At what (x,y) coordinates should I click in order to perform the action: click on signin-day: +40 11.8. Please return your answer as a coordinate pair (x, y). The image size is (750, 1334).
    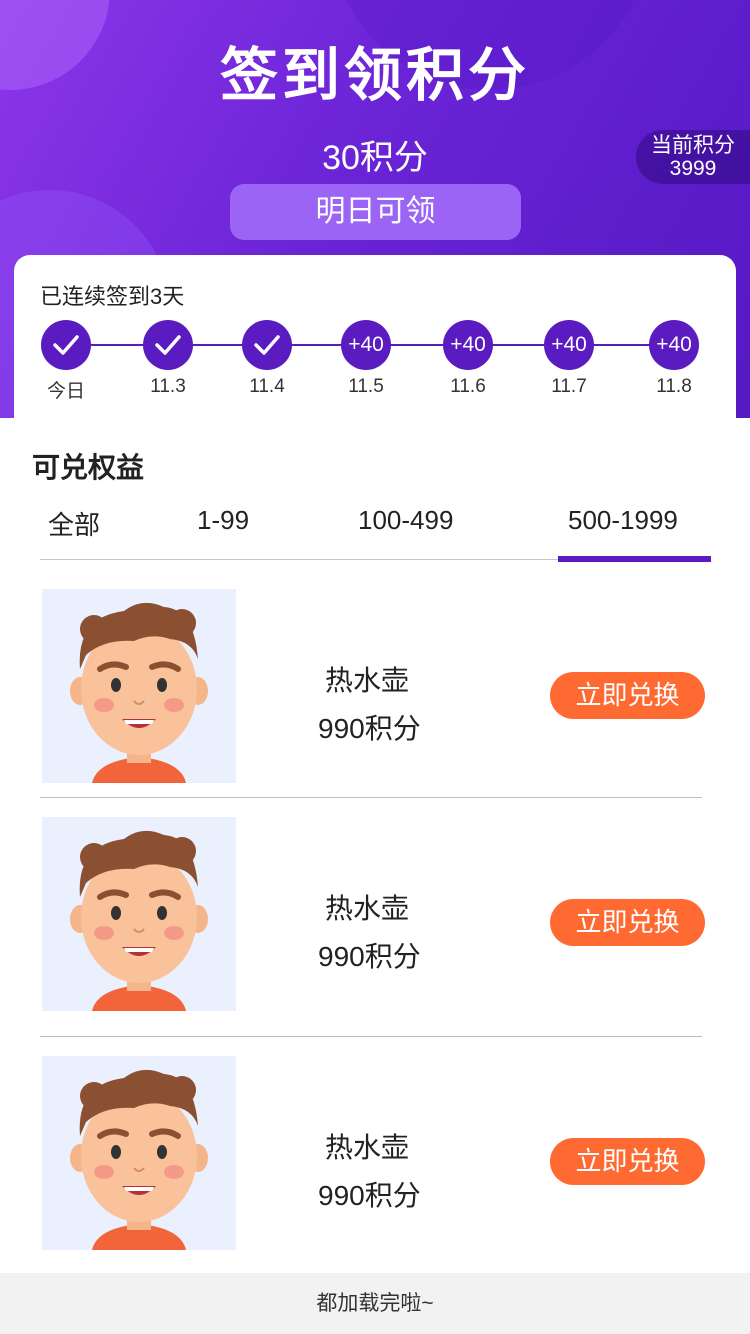
    Looking at the image, I should click on (674, 359).